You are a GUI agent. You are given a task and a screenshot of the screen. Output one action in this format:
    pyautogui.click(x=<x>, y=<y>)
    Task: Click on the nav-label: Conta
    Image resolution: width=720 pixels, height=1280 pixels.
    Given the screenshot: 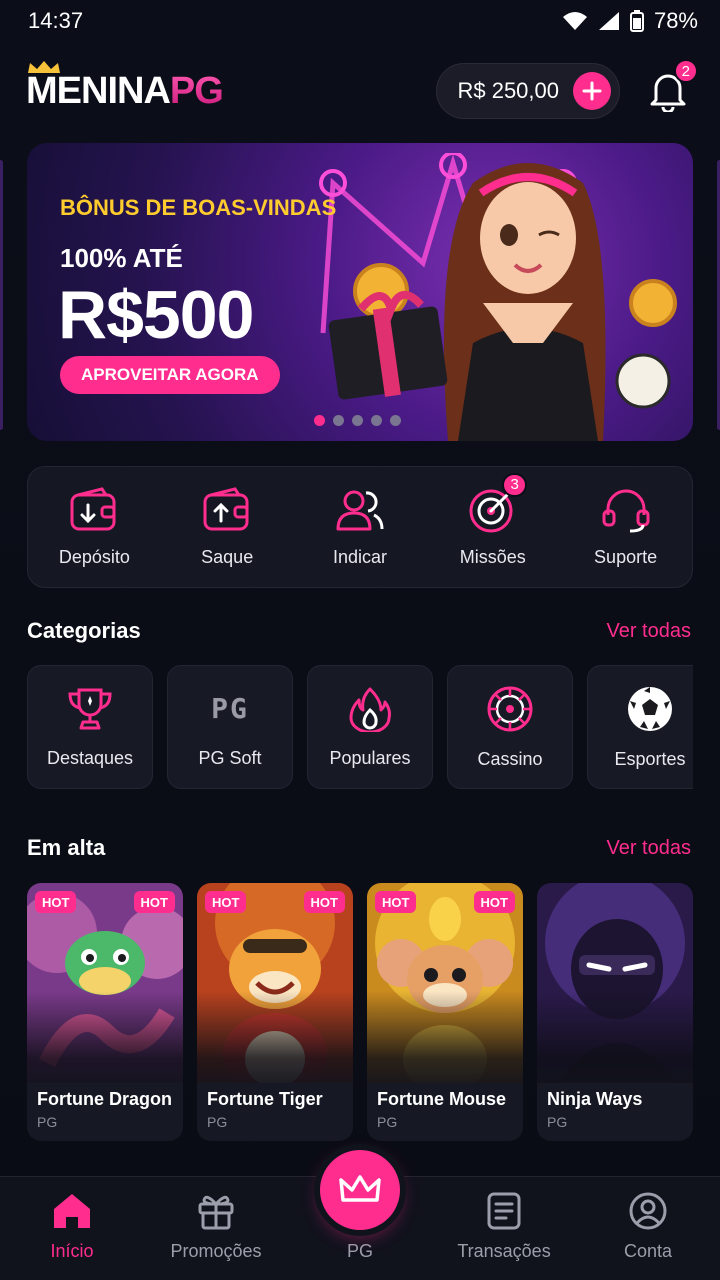 What is the action you would take?
    pyautogui.click(x=648, y=1251)
    